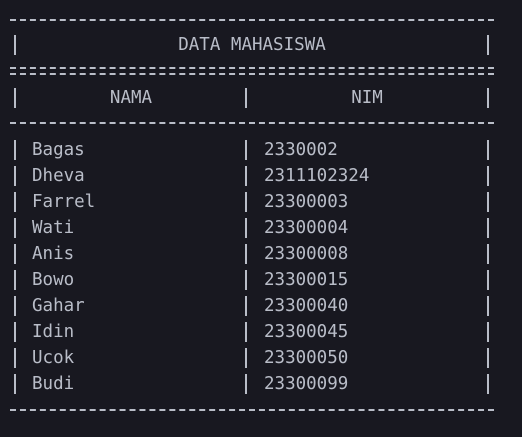 The height and width of the screenshot is (437, 522). Describe the element at coordinates (488, 98) in the screenshot. I see `header-right-border` at that location.